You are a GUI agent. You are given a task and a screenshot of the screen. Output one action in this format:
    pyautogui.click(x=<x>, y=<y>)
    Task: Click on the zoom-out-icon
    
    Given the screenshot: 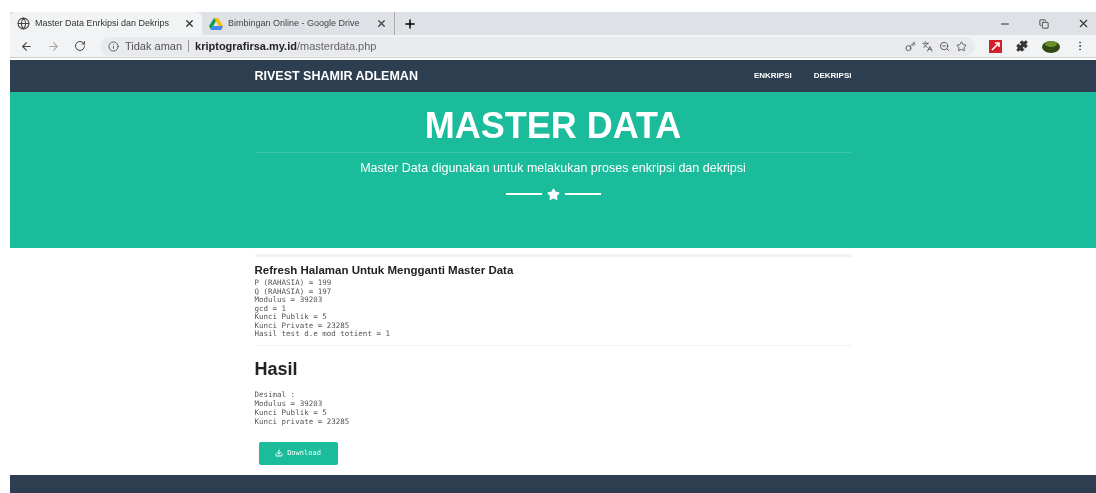 What is the action you would take?
    pyautogui.click(x=944, y=46)
    